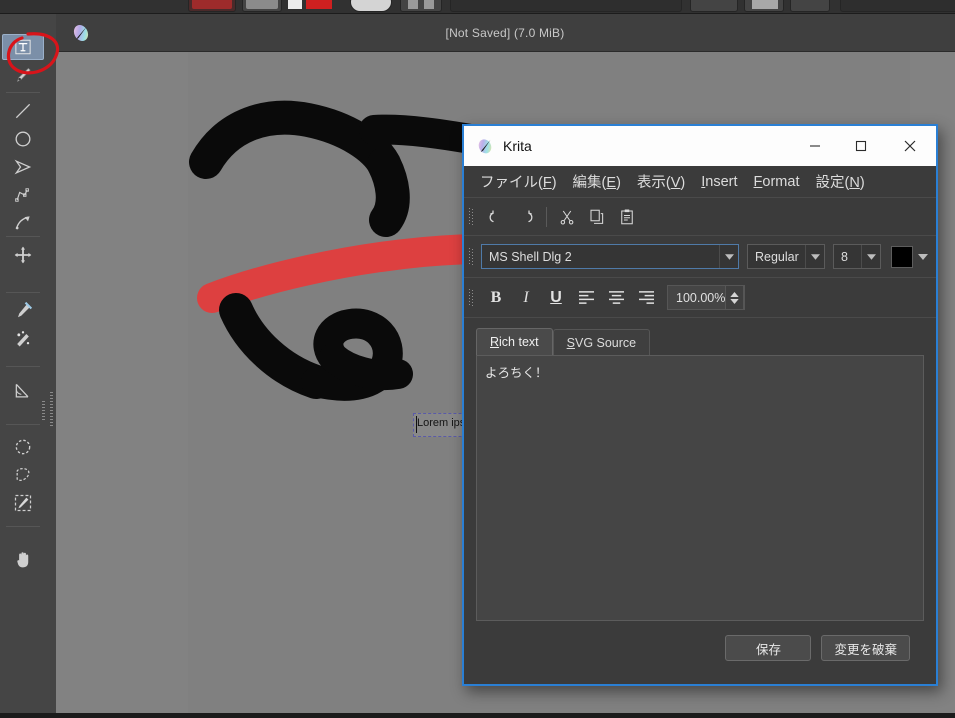 This screenshot has height=718, width=955. What do you see at coordinates (23, 559) in the screenshot?
I see `sidebar-item-pan-tool` at bounding box center [23, 559].